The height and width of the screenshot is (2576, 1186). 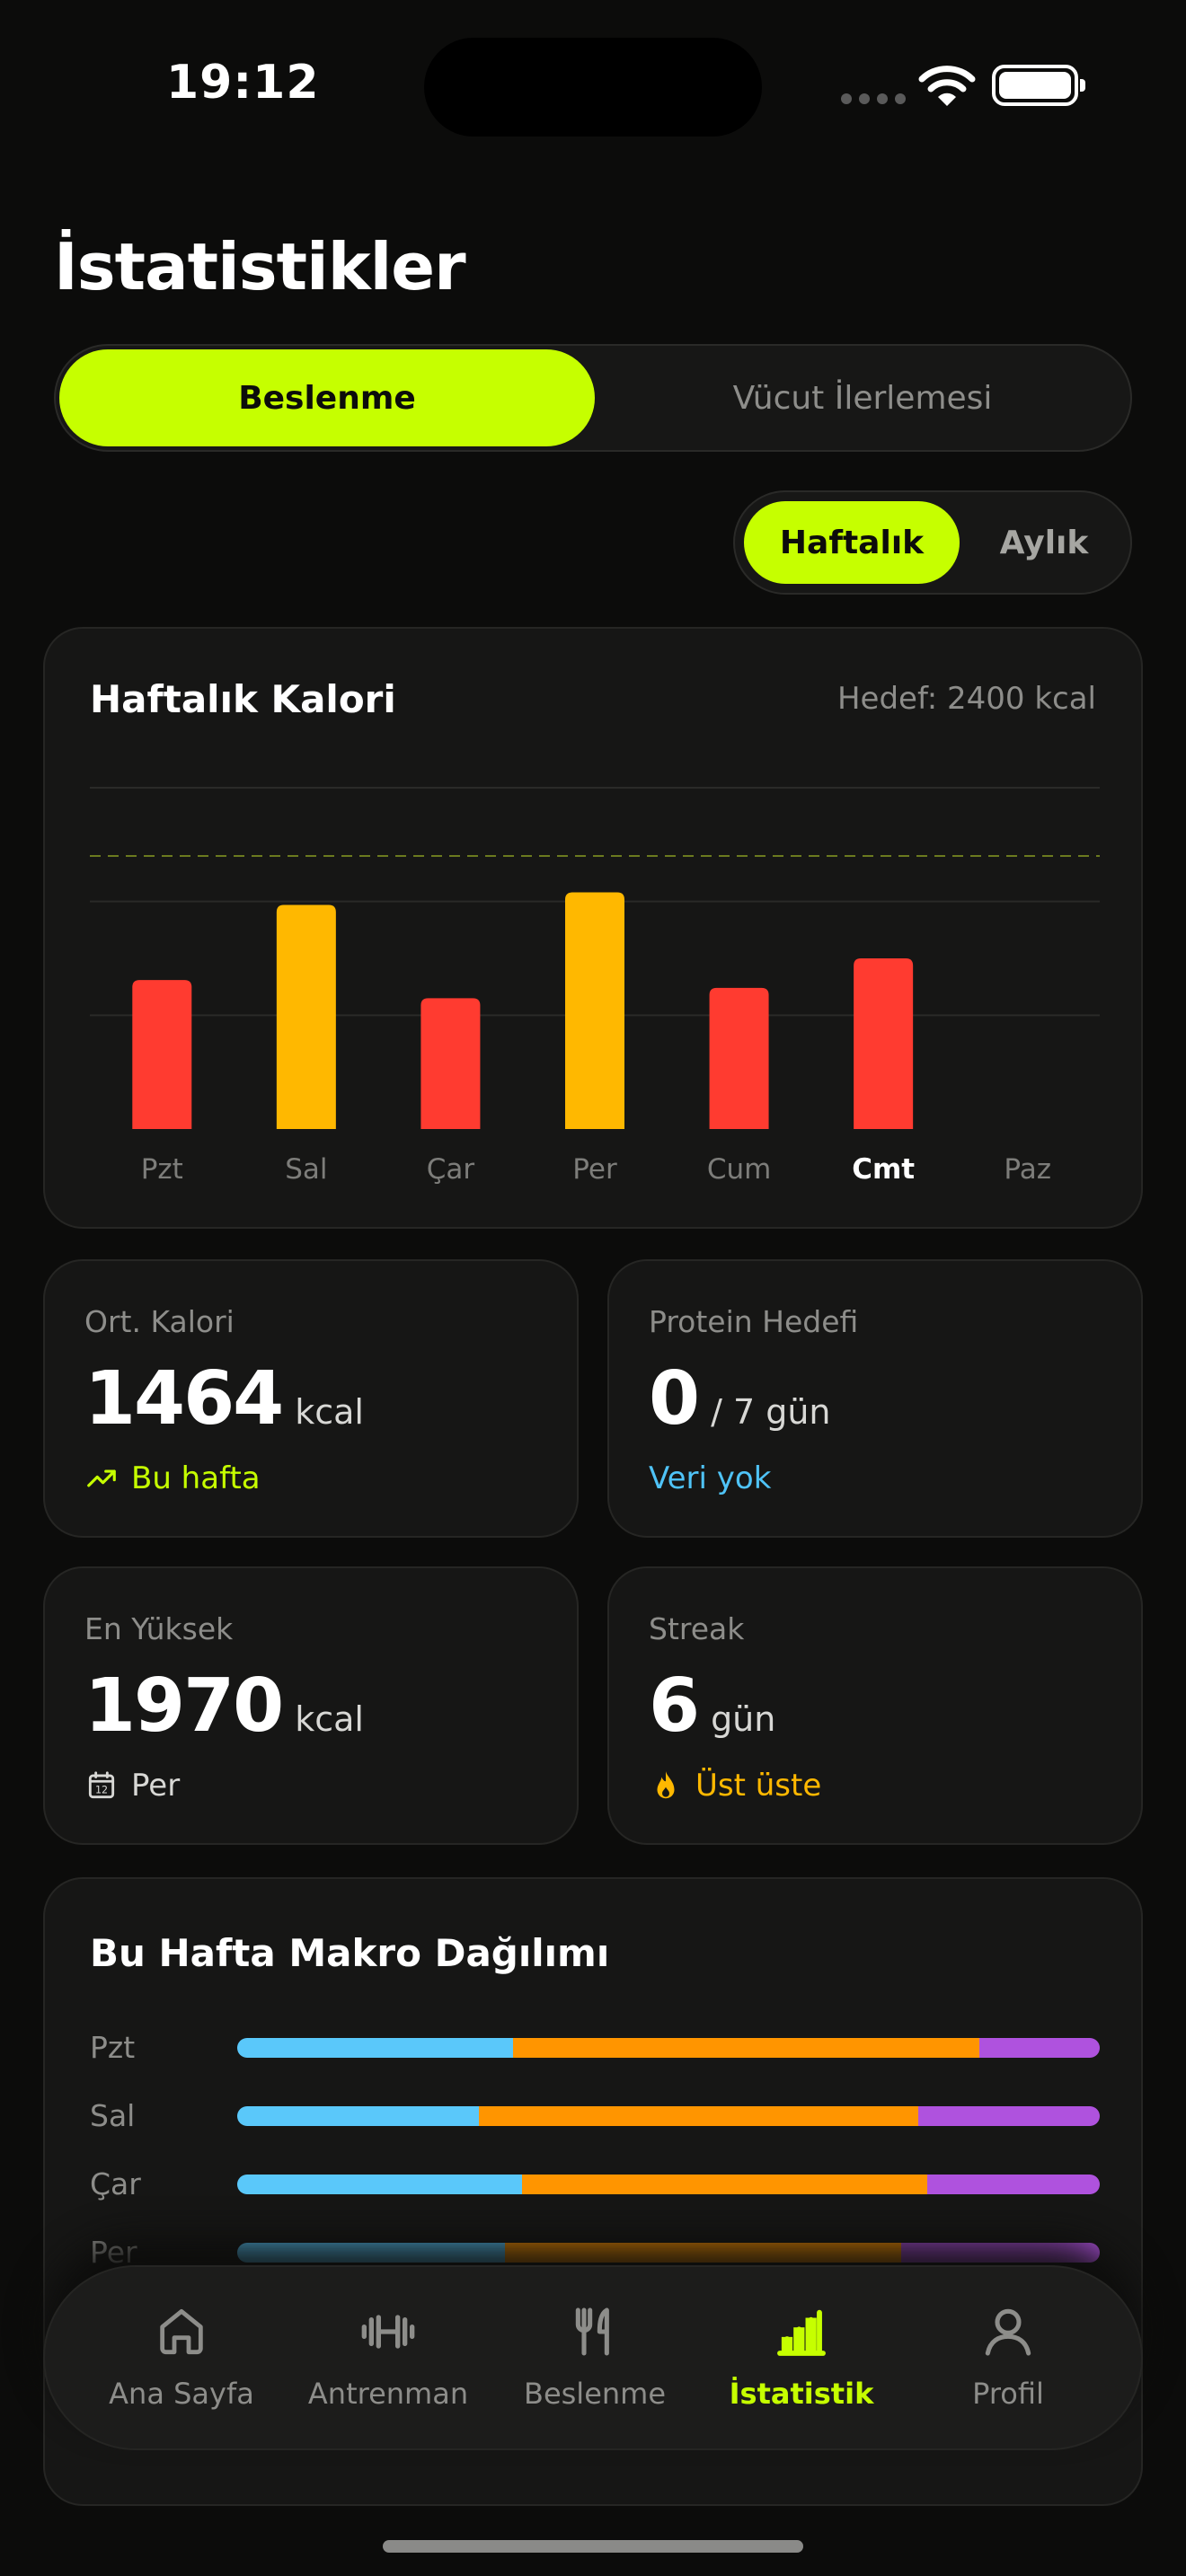 What do you see at coordinates (674, 1399) in the screenshot?
I see `stat-number: 0` at bounding box center [674, 1399].